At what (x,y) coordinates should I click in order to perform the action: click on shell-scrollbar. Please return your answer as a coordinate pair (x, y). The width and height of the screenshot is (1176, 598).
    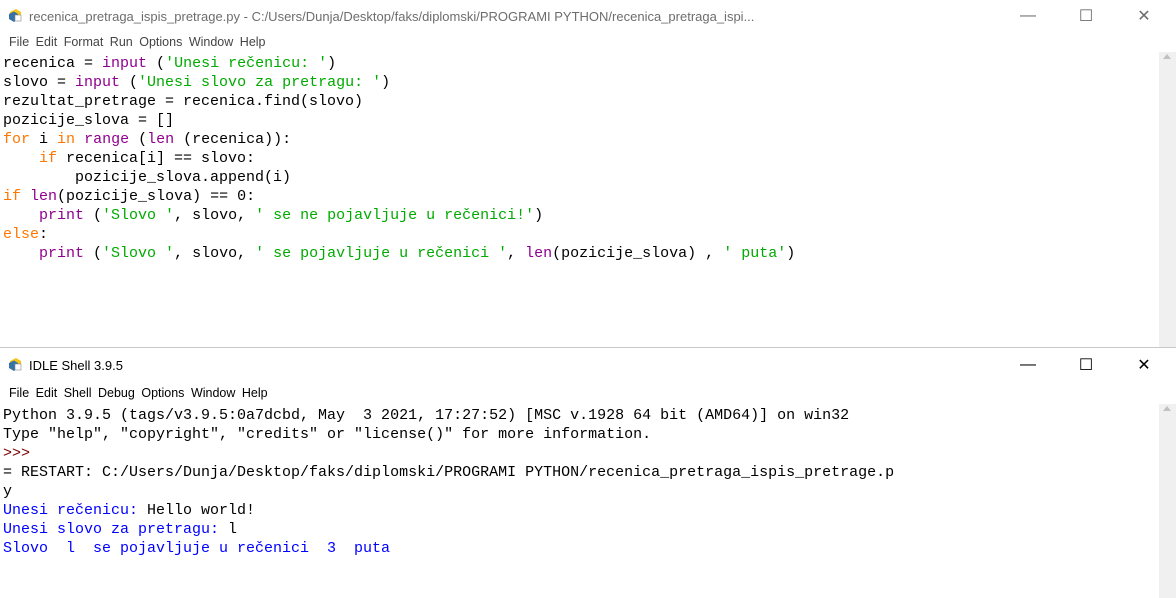
    Looking at the image, I should click on (1167, 501).